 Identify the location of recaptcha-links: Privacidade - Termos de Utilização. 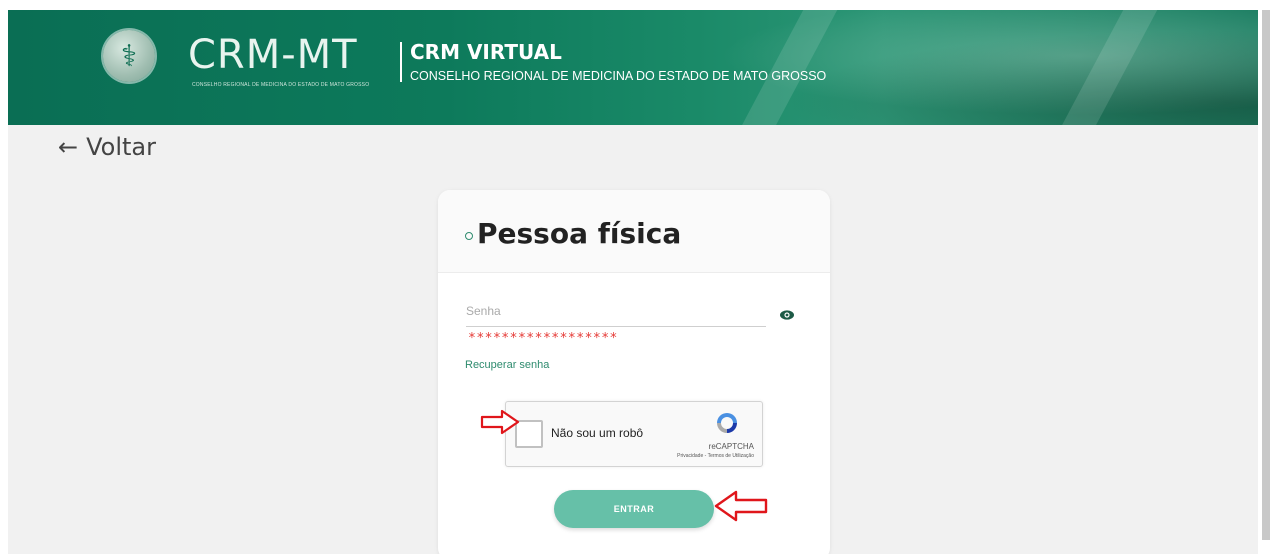
(715, 456).